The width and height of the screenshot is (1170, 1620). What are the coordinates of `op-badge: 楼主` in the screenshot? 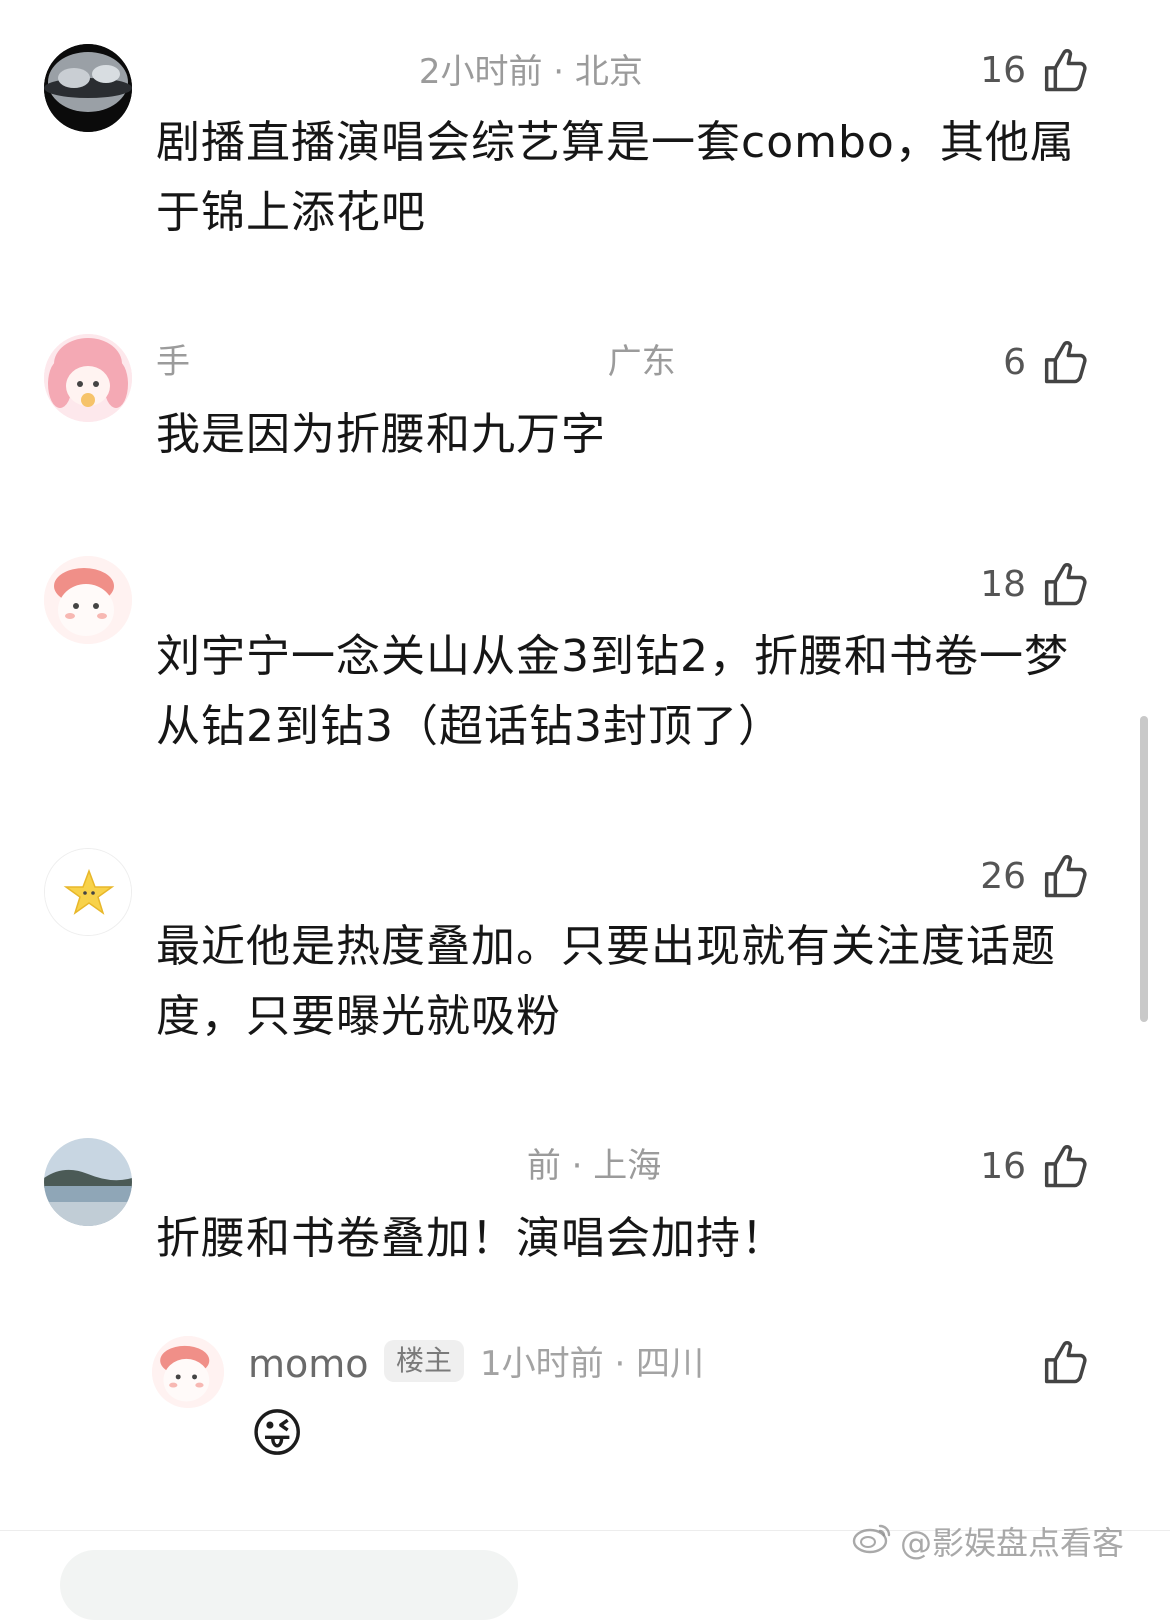 It's located at (424, 1361).